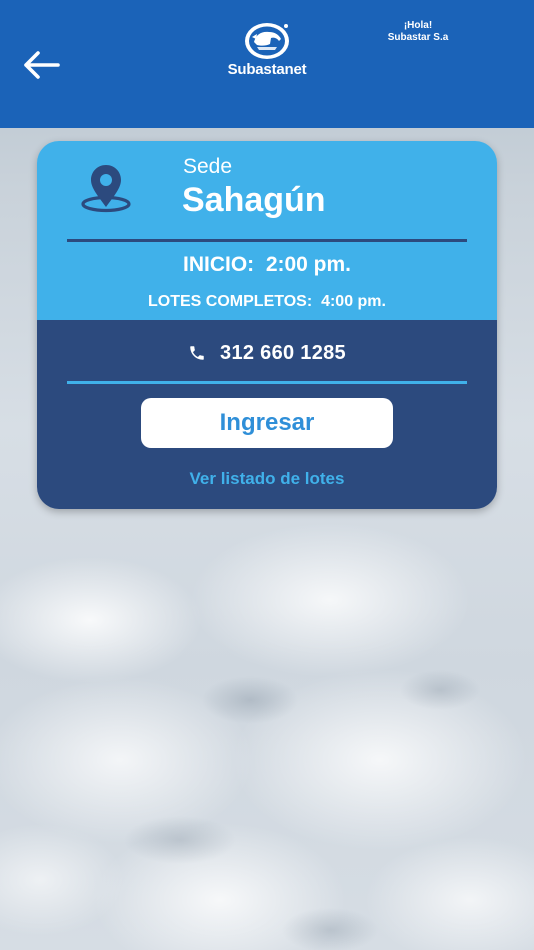  Describe the element at coordinates (208, 166) in the screenshot. I see `sede-label: Sede` at that location.